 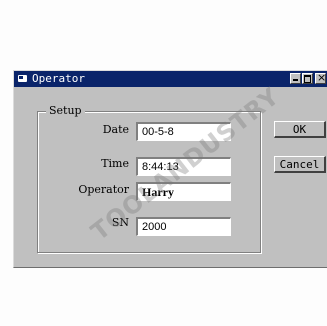 I want to click on sn-field, so click(x=183, y=226).